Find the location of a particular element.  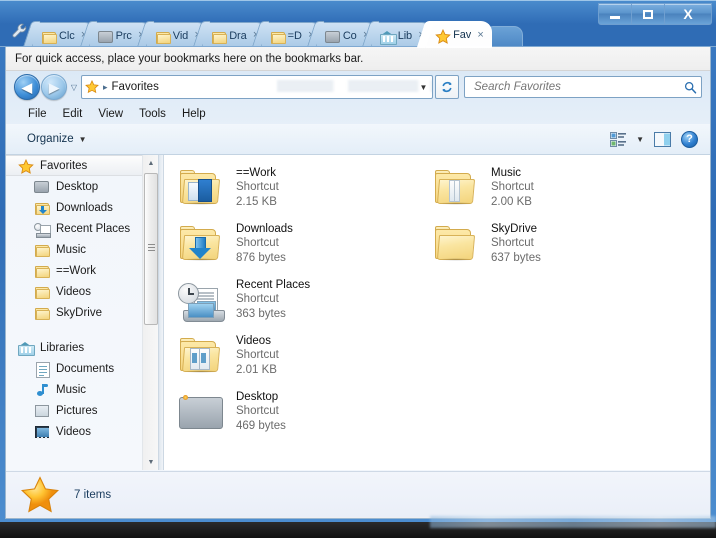

sidebar-item-recent-places: Recent Places is located at coordinates (82, 228).